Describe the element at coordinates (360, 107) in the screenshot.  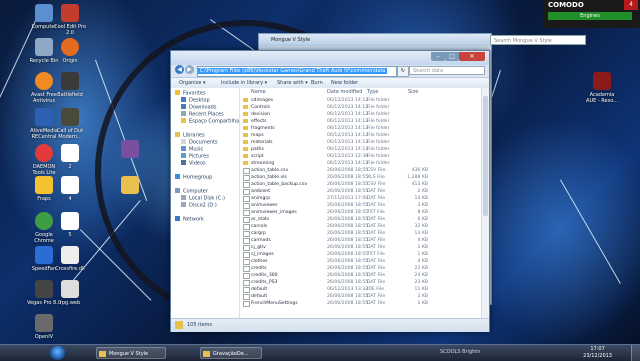
I see `table-row: Controls 06/12/2013 14:12 File folder` at that location.